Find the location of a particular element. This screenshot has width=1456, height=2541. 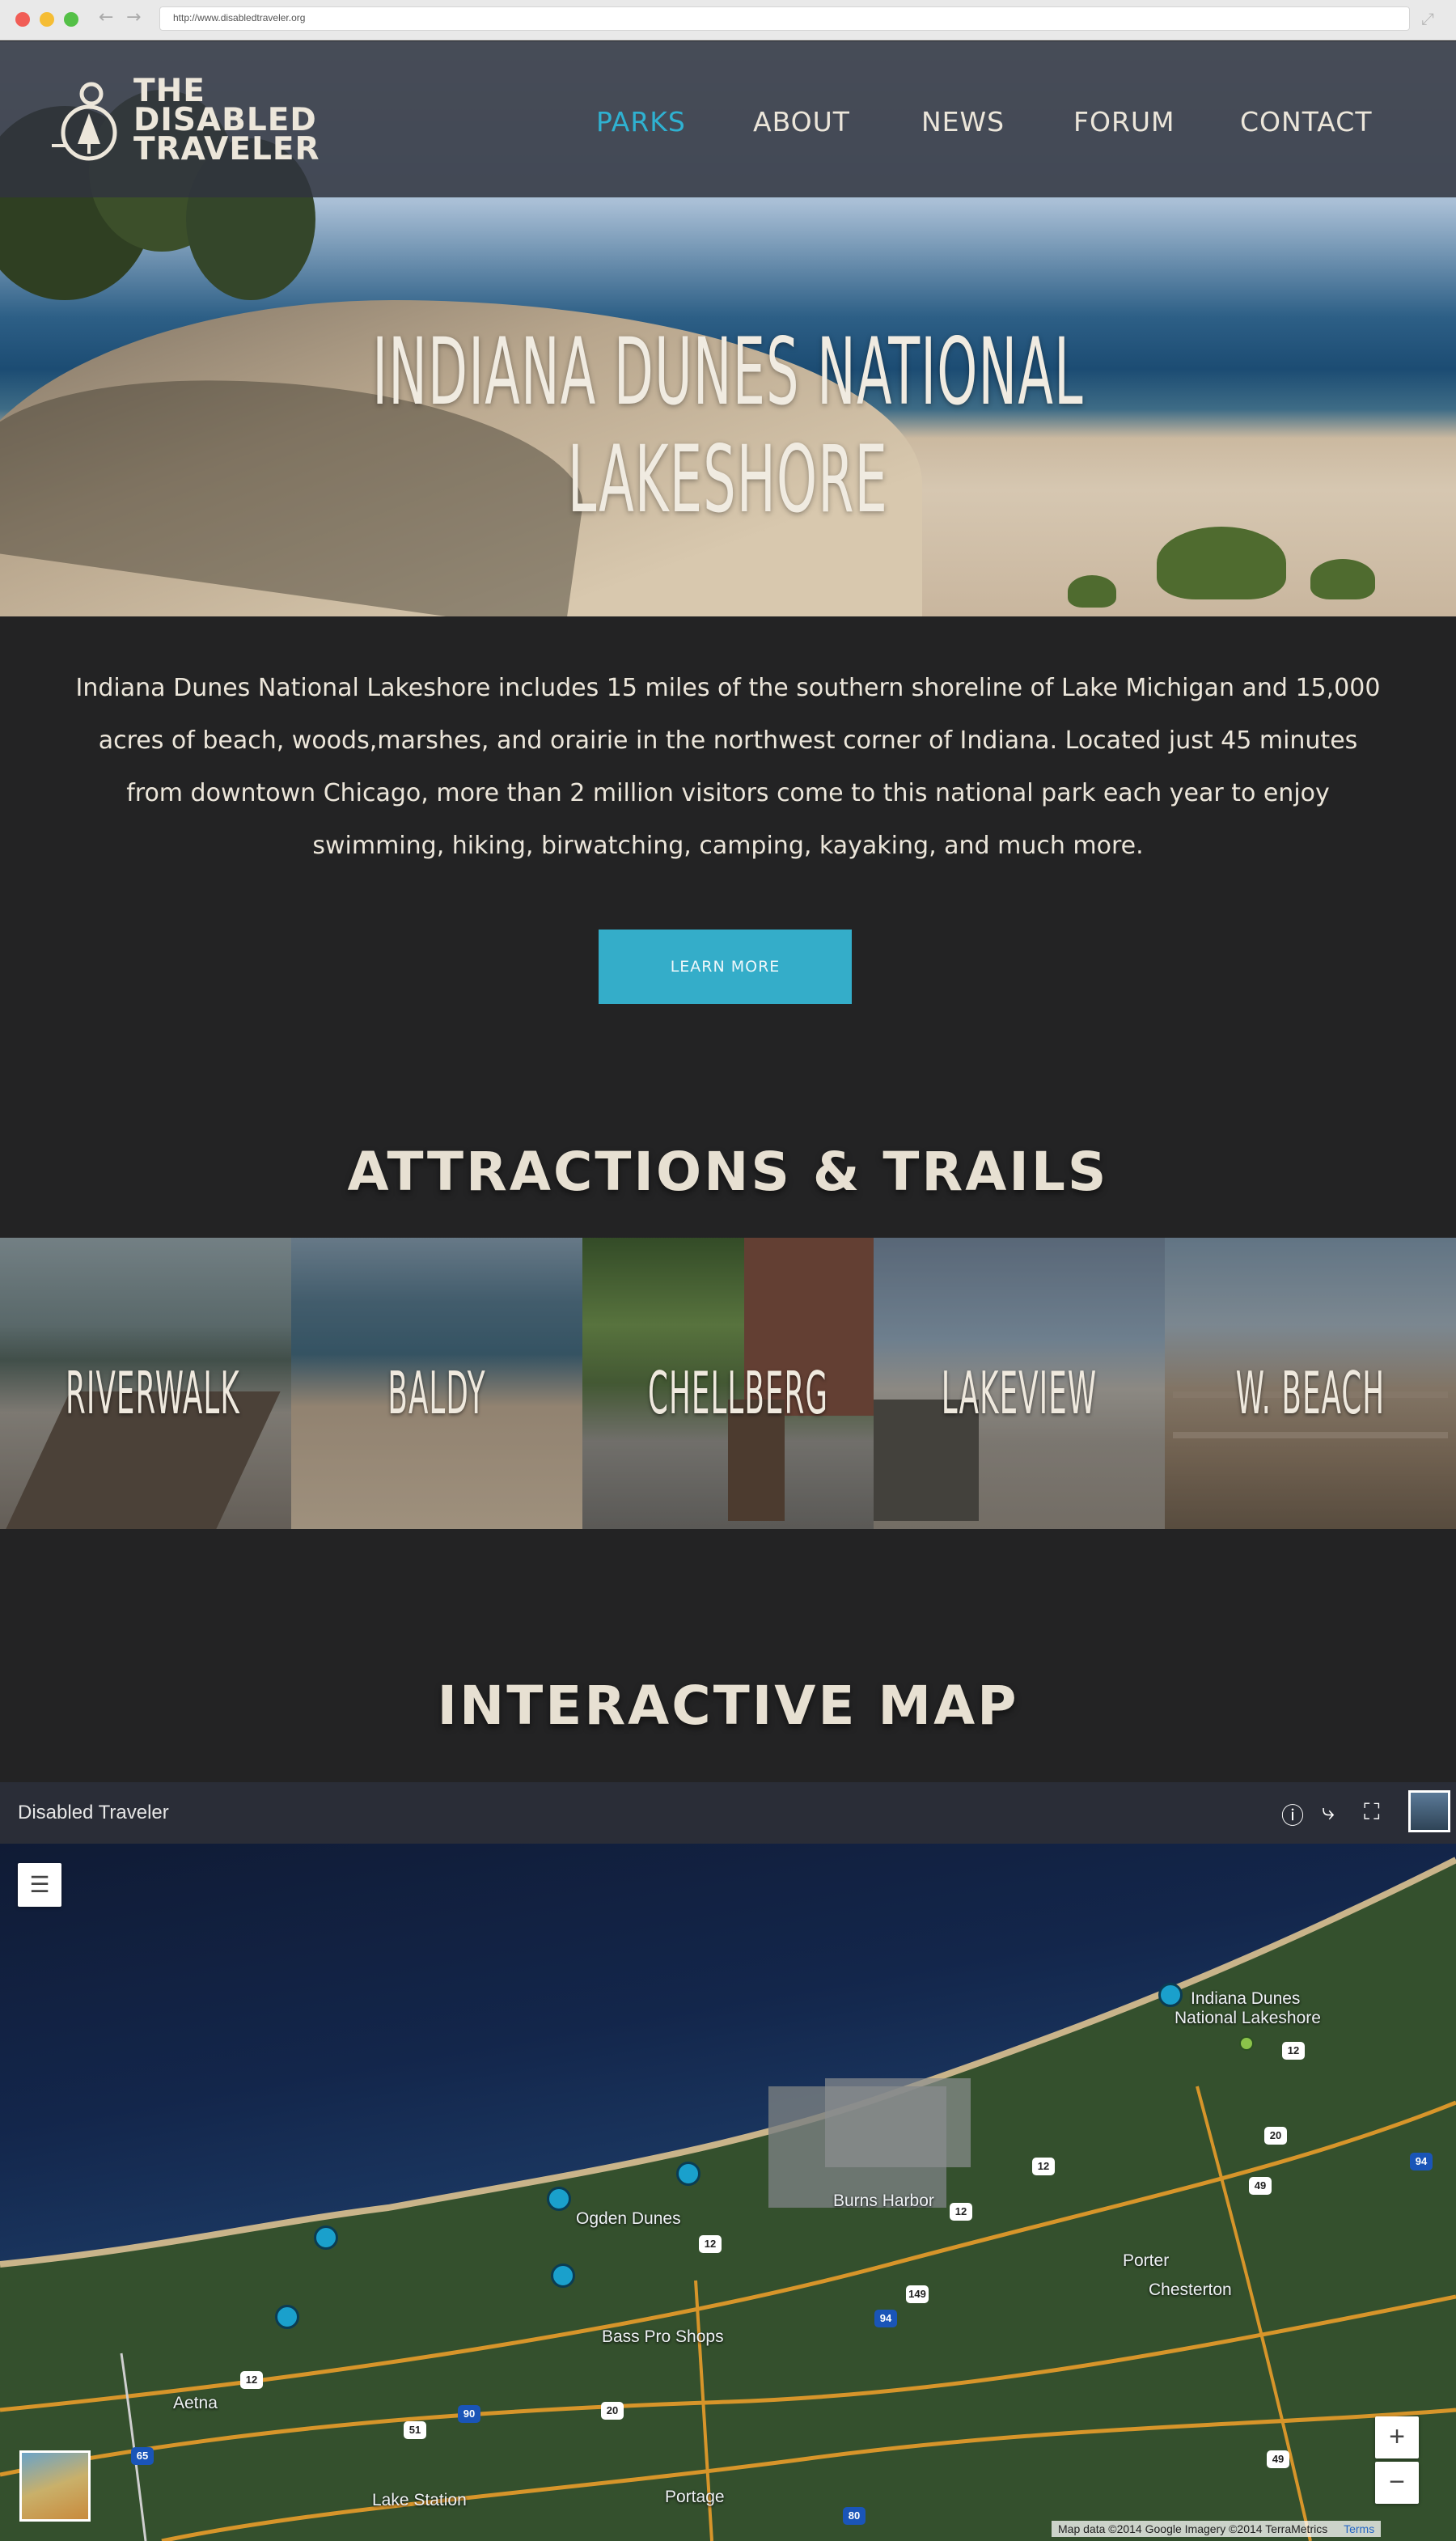

attractions-heading: ATTRACTIONS & TRAILS is located at coordinates (728, 1172).